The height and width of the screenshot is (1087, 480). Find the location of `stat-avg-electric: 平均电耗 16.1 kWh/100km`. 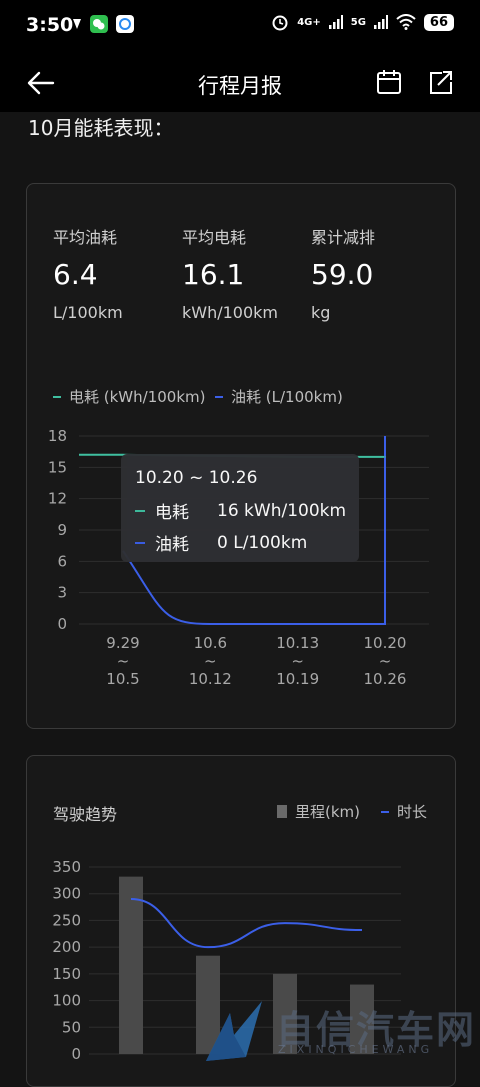

stat-avg-electric: 平均电耗 16.1 kWh/100km is located at coordinates (247, 273).